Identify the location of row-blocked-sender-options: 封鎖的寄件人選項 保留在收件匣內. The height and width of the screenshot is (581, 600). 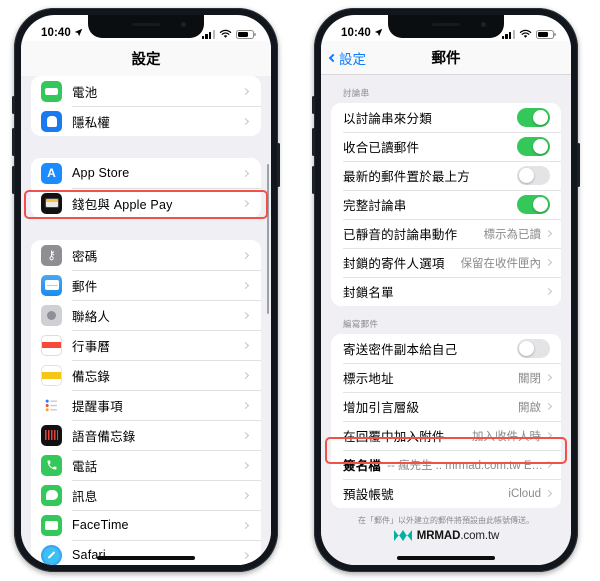
(446, 262).